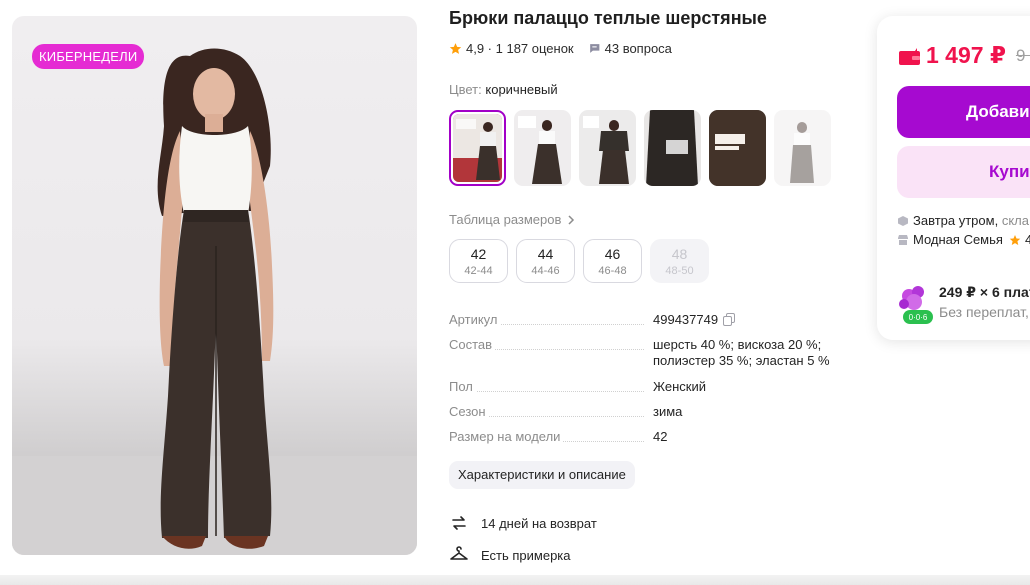 The width and height of the screenshot is (1030, 585). I want to click on fitting-text: Есть примерка, so click(526, 555).